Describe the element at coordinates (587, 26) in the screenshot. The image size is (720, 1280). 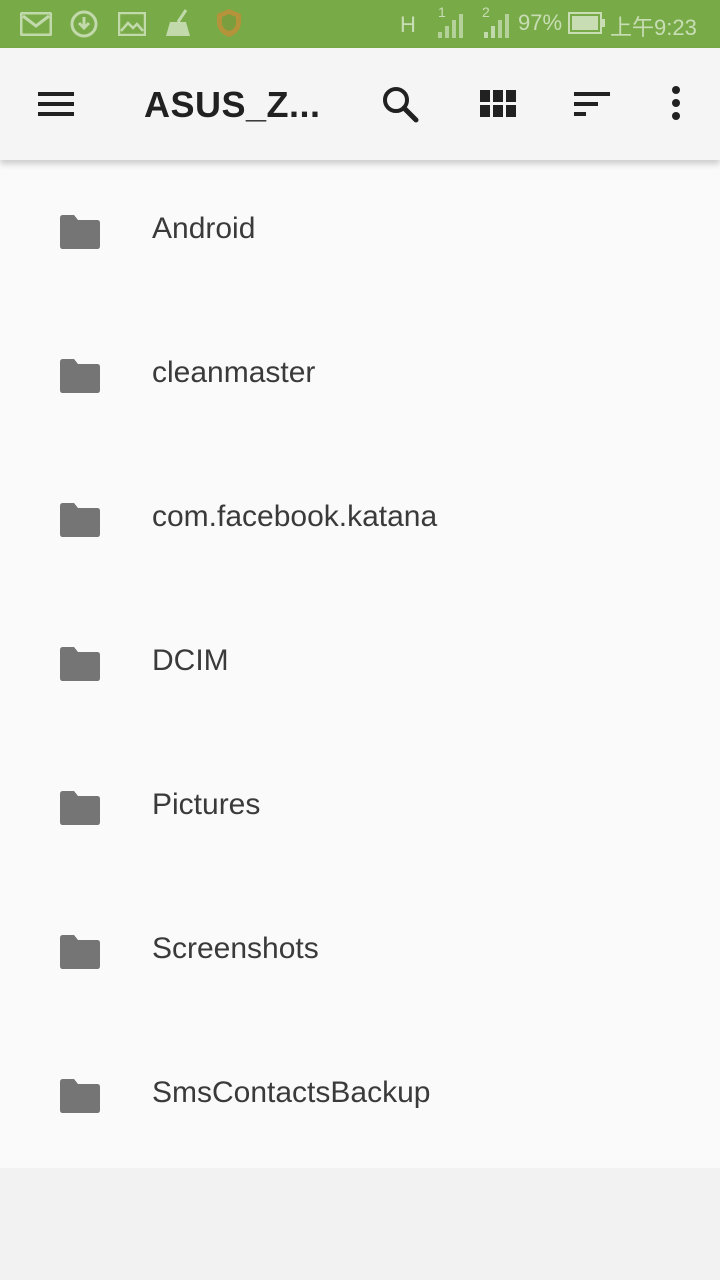
I see `battery-icon` at that location.